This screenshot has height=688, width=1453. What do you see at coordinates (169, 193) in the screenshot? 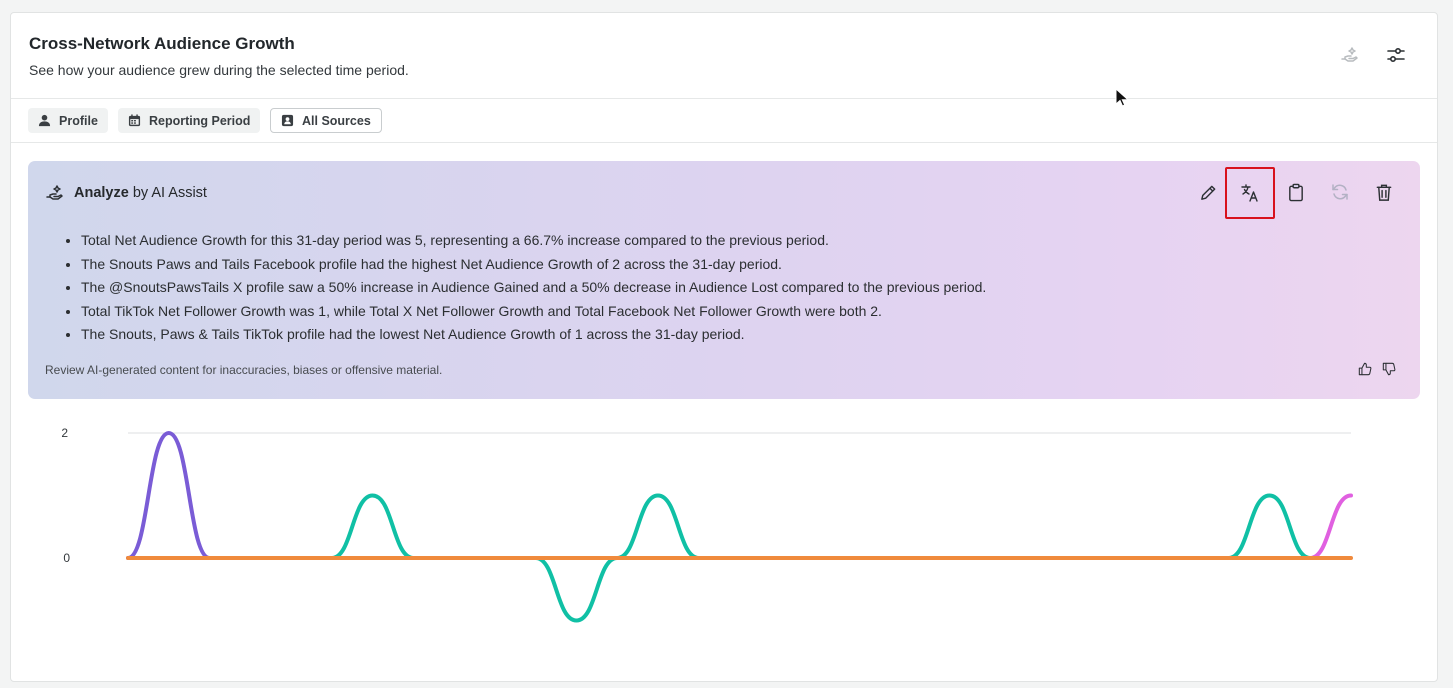
I see `ai-heading-rest: by AI Assist` at bounding box center [169, 193].